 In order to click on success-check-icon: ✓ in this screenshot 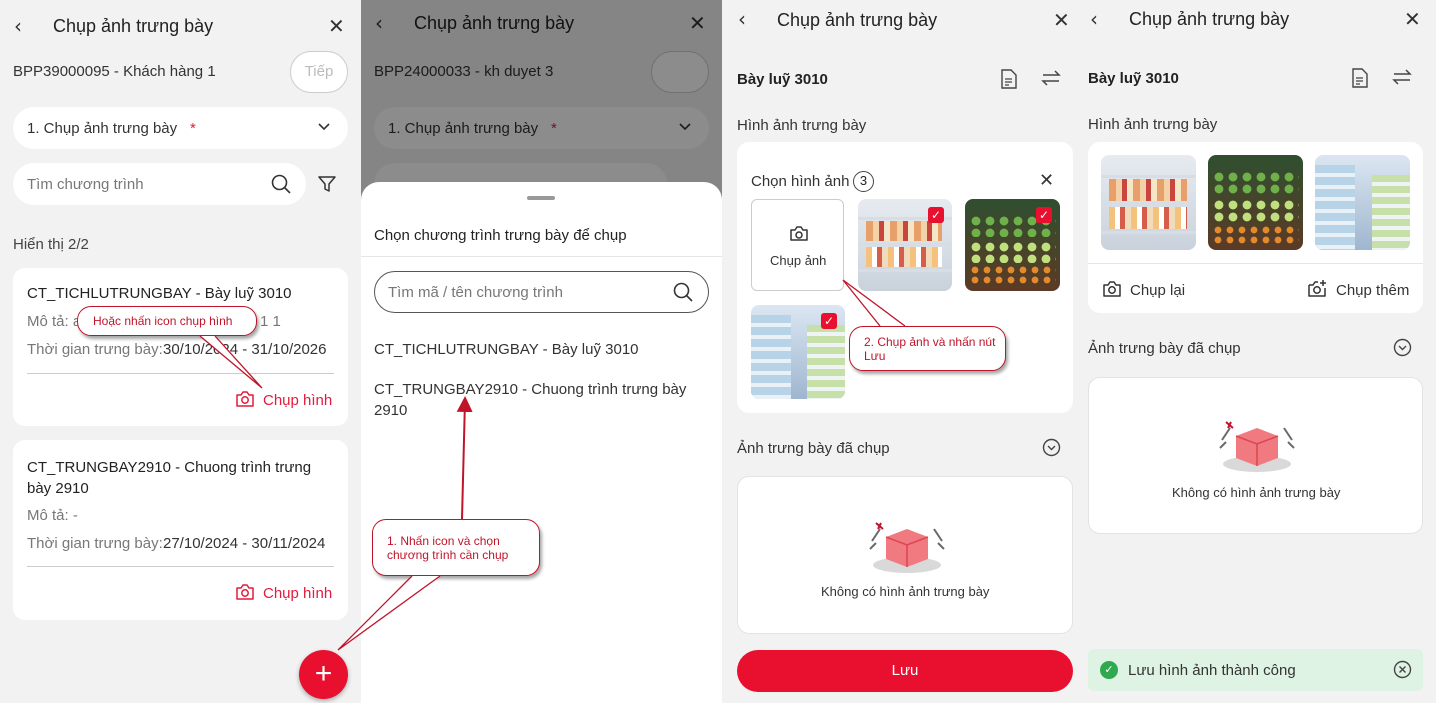, I will do `click(1109, 670)`.